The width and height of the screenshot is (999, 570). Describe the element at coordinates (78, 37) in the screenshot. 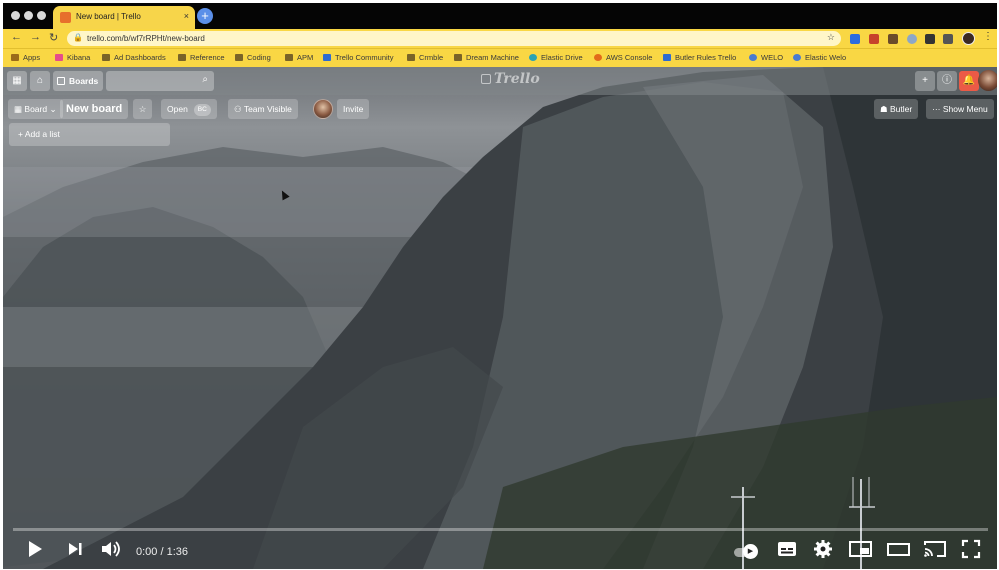

I see `lock-icon: 🔒` at that location.